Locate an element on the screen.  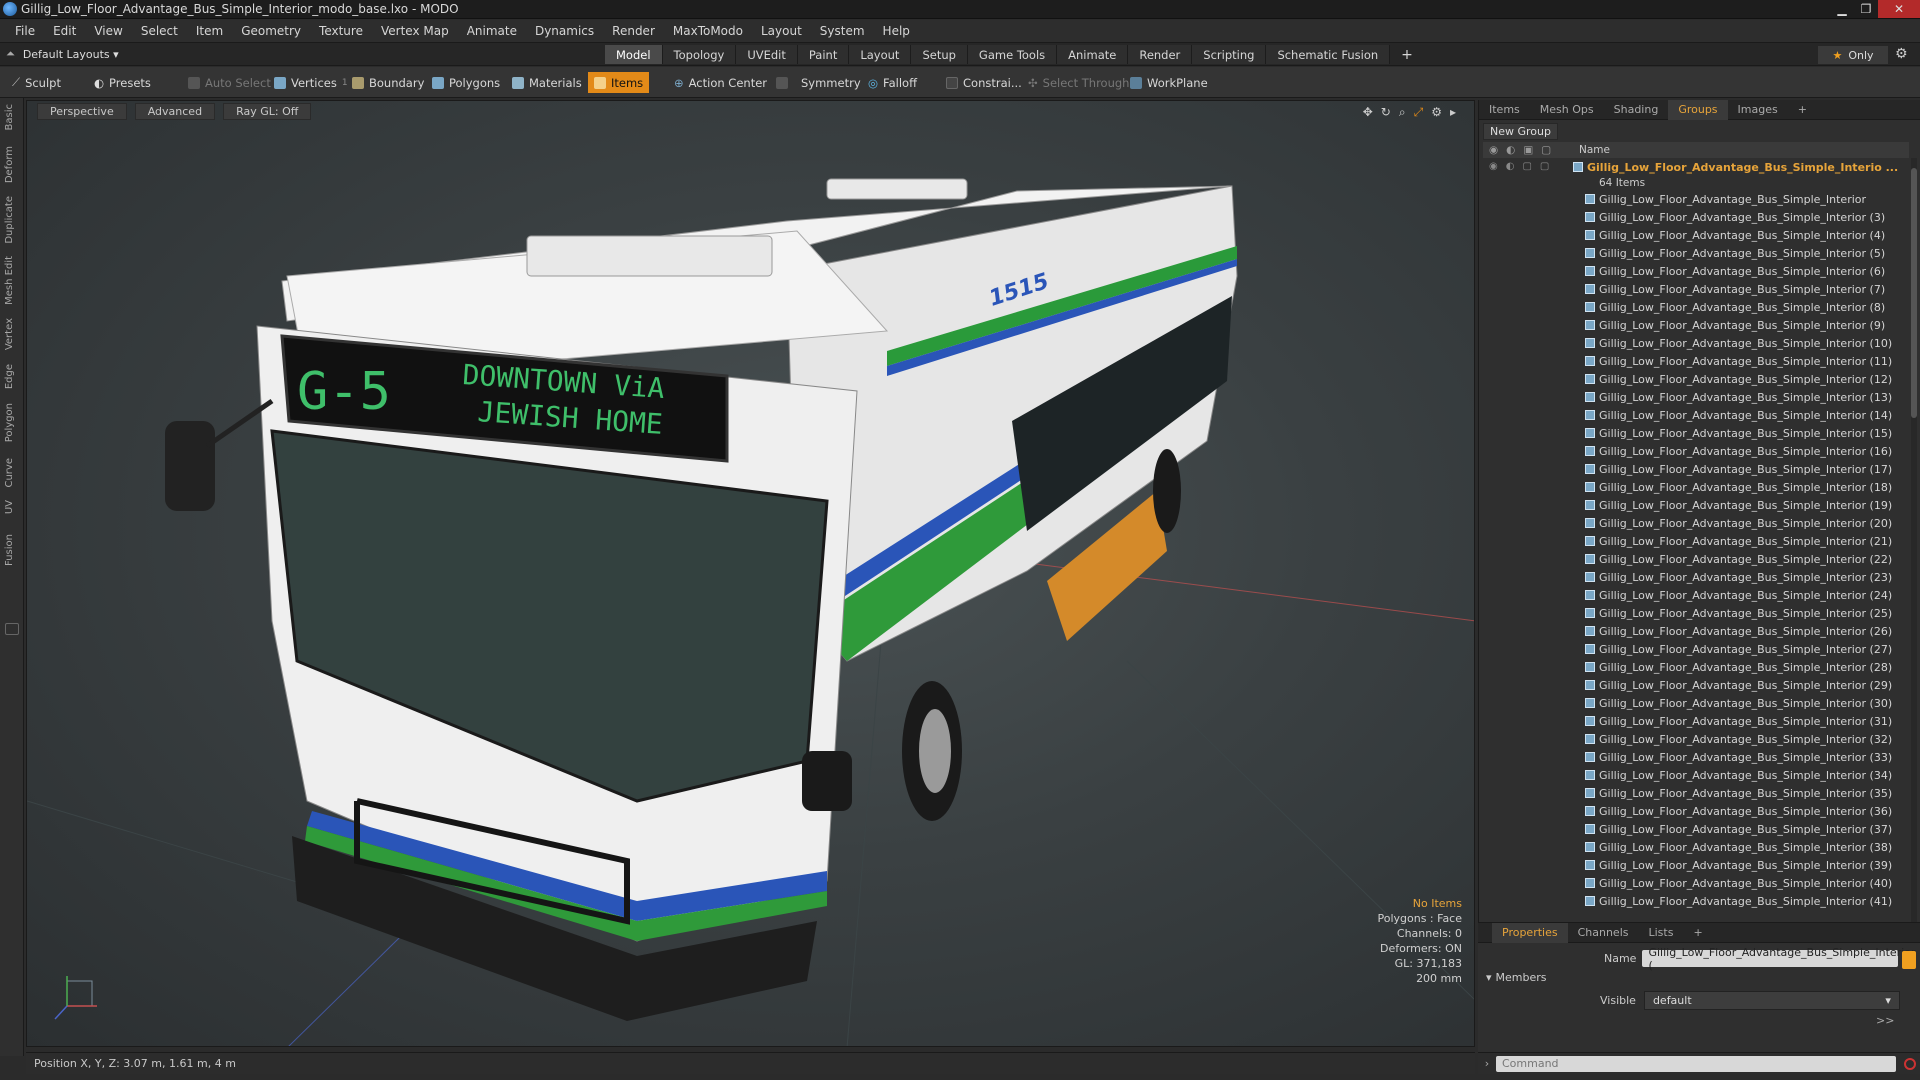
symmetry-button: Symmetry is located at coordinates (818, 82).